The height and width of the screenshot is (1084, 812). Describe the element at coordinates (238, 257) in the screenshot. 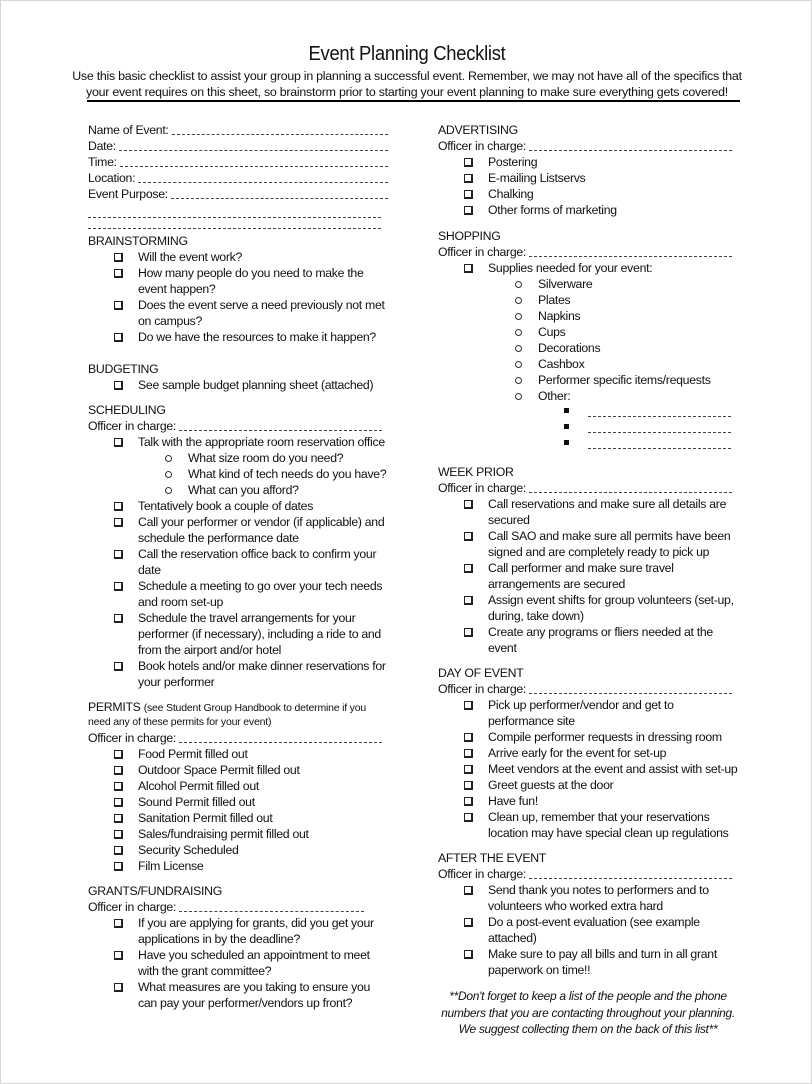

I see `checklist-item: Will the event work?` at that location.